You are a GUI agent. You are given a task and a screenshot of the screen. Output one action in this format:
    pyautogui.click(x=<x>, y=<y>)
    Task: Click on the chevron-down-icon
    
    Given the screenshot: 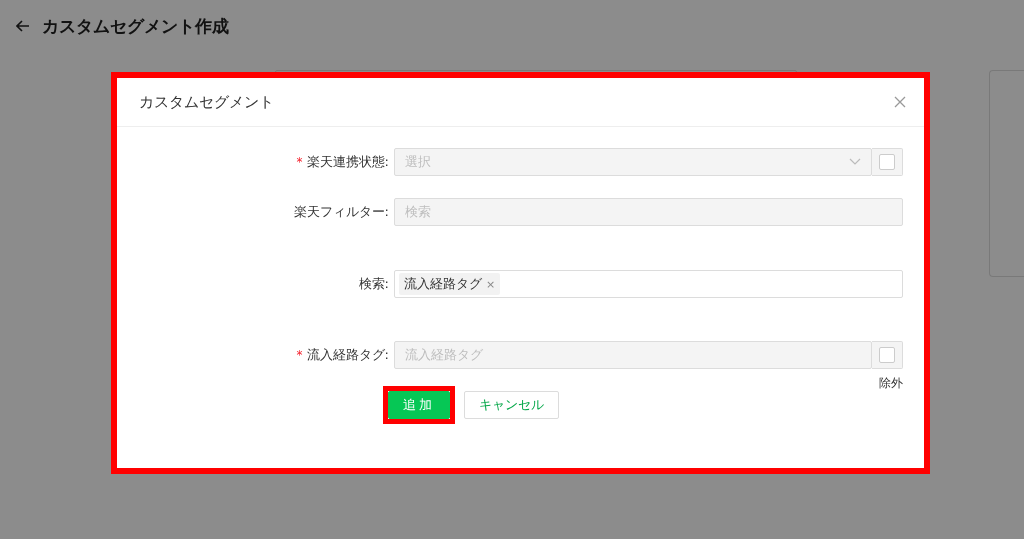 What is the action you would take?
    pyautogui.click(x=855, y=162)
    